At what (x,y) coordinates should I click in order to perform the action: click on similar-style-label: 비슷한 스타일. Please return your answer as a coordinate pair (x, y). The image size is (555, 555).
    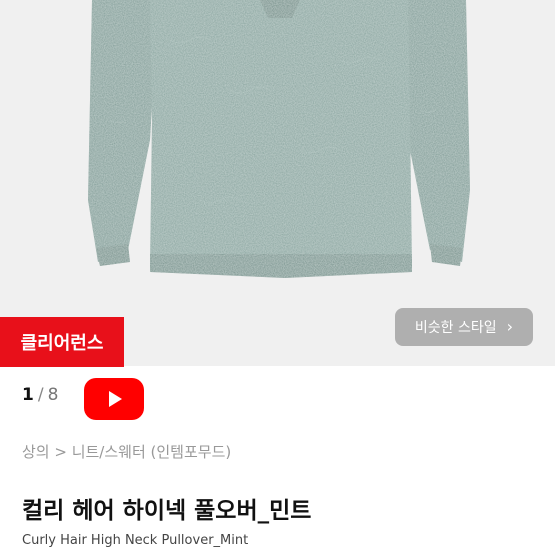
    Looking at the image, I should click on (455, 328).